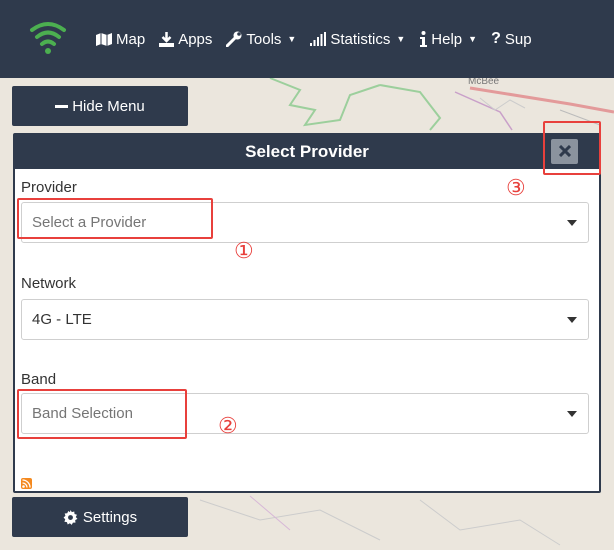  I want to click on hide-menu-label: Hide Menu, so click(108, 106).